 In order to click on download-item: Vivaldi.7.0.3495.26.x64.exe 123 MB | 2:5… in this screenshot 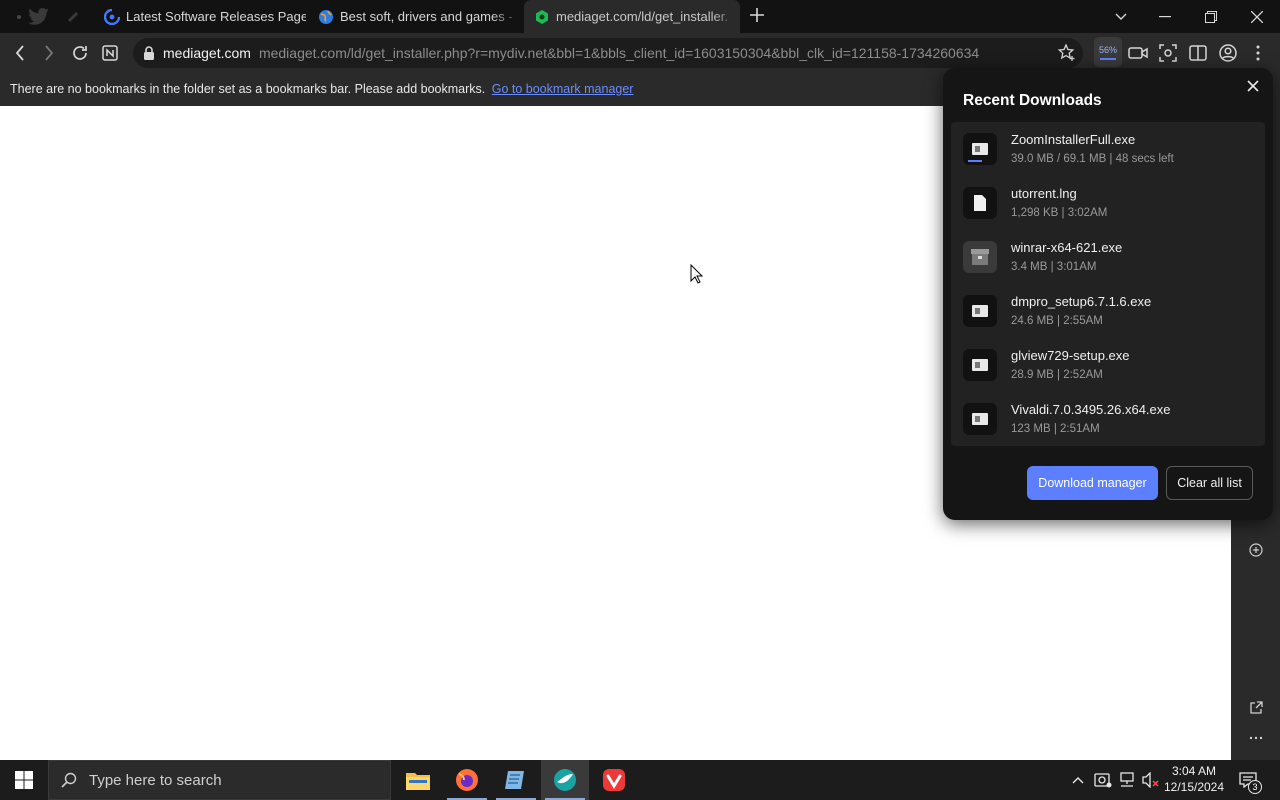, I will do `click(1108, 419)`.